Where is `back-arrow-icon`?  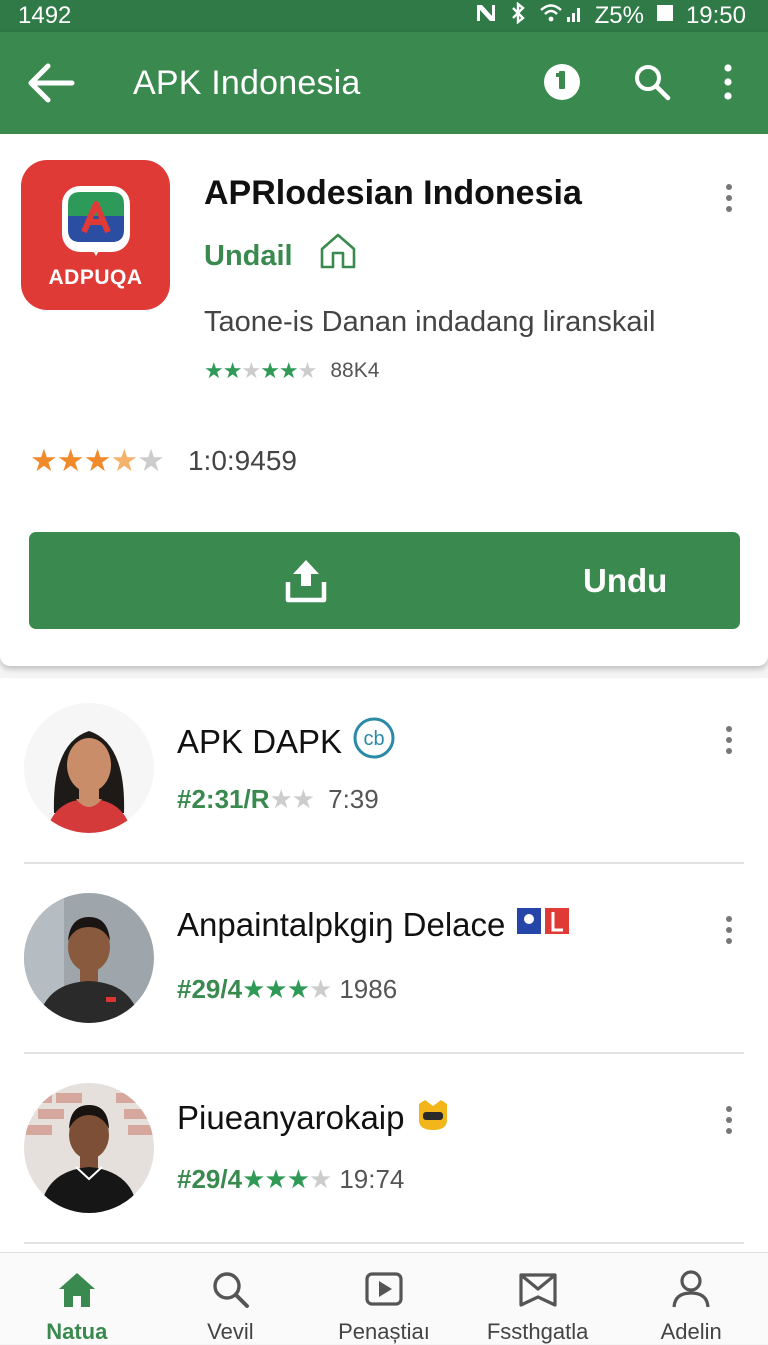 back-arrow-icon is located at coordinates (51, 83).